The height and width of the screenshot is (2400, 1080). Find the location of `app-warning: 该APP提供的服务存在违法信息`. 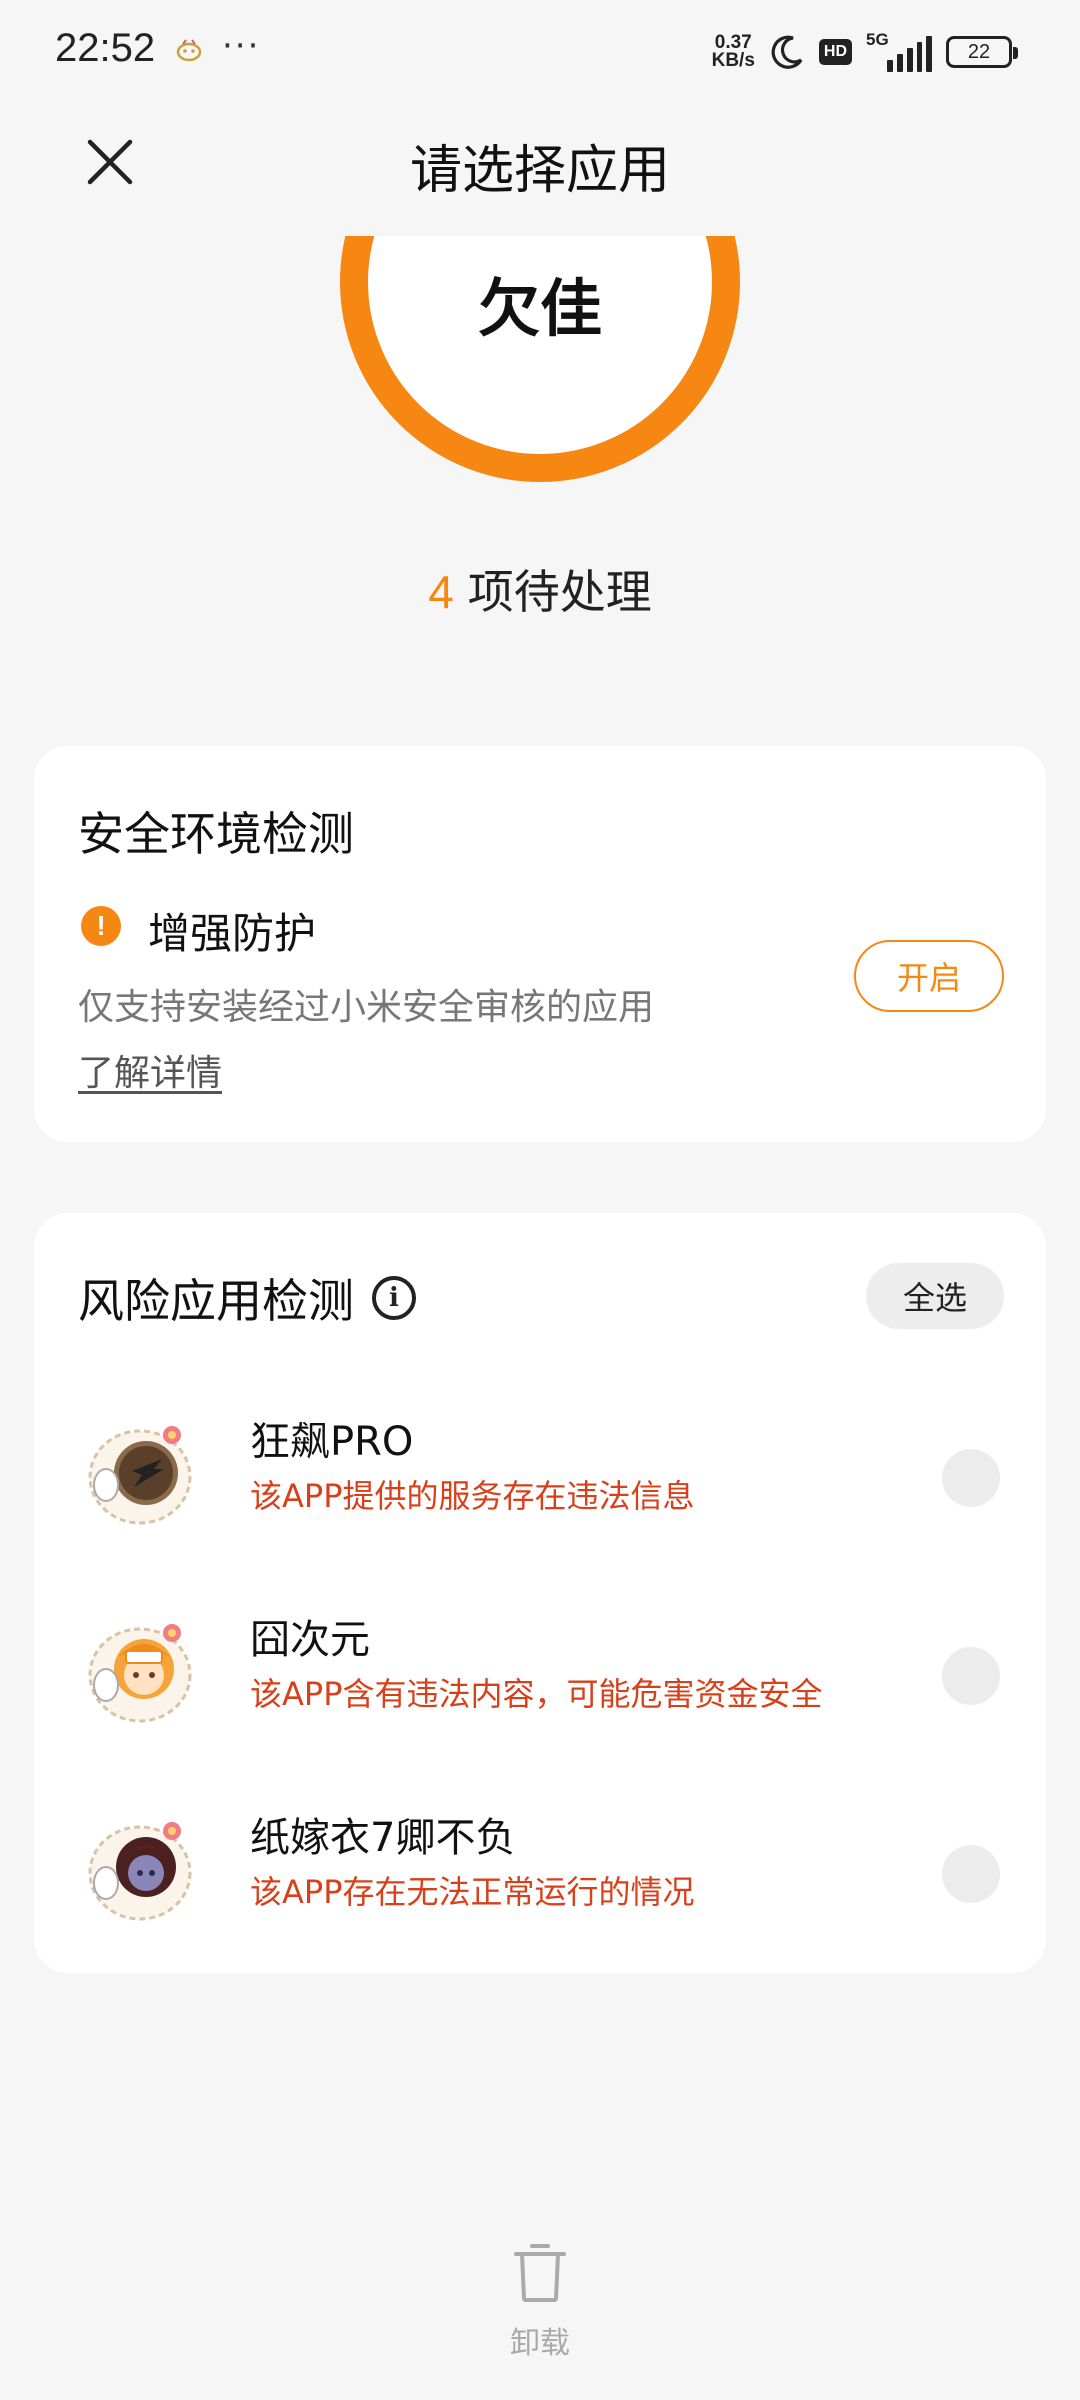

app-warning: 该APP提供的服务存在违法信息 is located at coordinates (472, 1496).